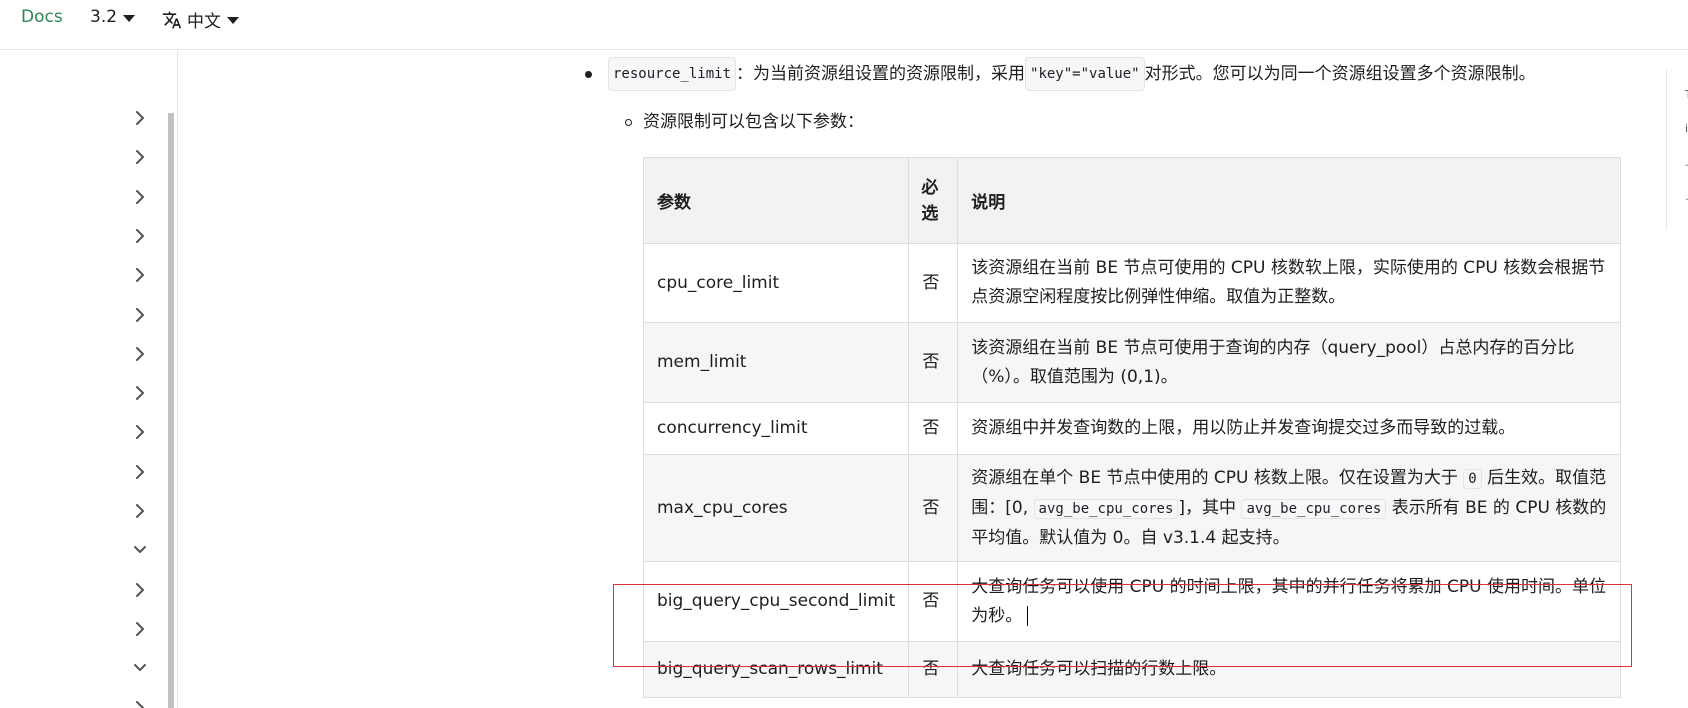  Describe the element at coordinates (844, 25) in the screenshot. I see `top-navbar: Docs 3.2 中文` at that location.